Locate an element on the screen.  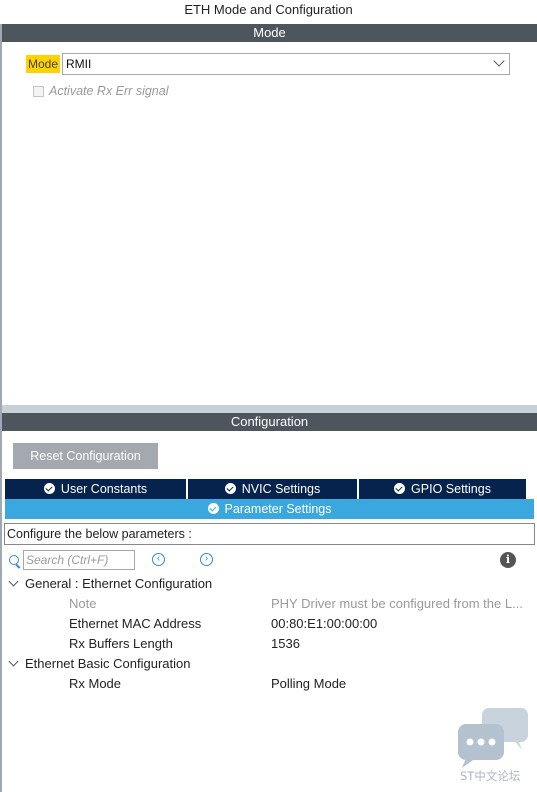
tab-user-constants-label: User Constants is located at coordinates (104, 489).